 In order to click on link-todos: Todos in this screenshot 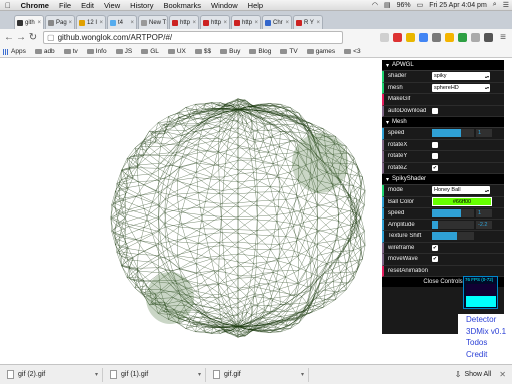, I will do `click(485, 343)`.